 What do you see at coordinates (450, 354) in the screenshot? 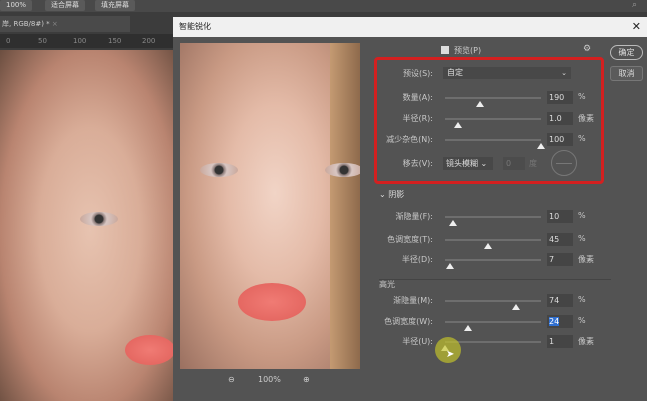
I see `cursor-icon: ➤` at bounding box center [450, 354].